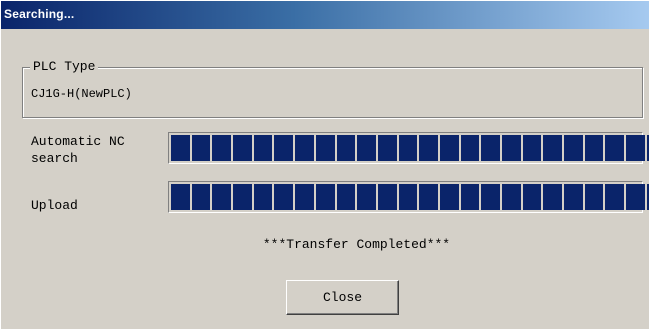  Describe the element at coordinates (78, 150) in the screenshot. I see `search-progress-label: Automatic NC search` at that location.